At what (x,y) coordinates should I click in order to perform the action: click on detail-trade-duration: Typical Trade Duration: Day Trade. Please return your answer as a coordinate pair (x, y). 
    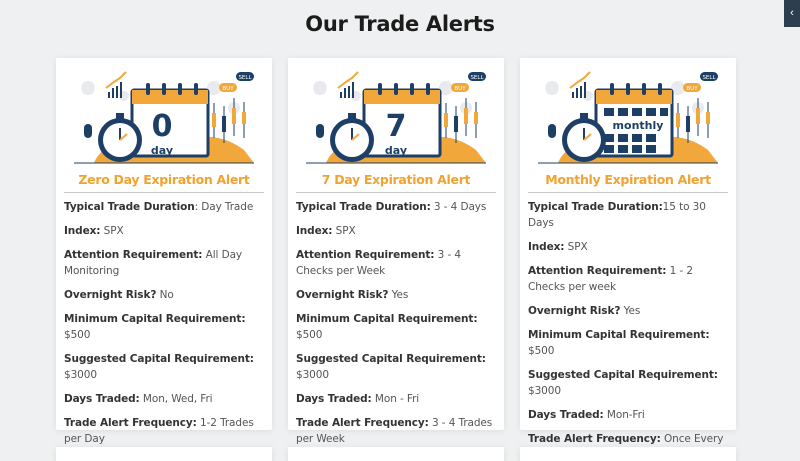
    Looking at the image, I should click on (165, 207).